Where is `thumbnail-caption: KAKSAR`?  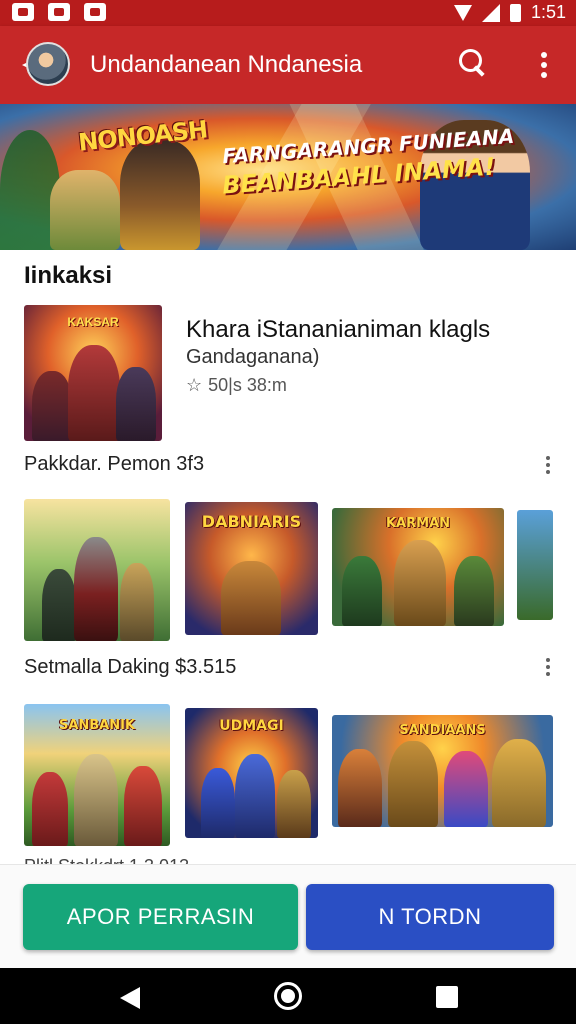 thumbnail-caption: KAKSAR is located at coordinates (93, 322).